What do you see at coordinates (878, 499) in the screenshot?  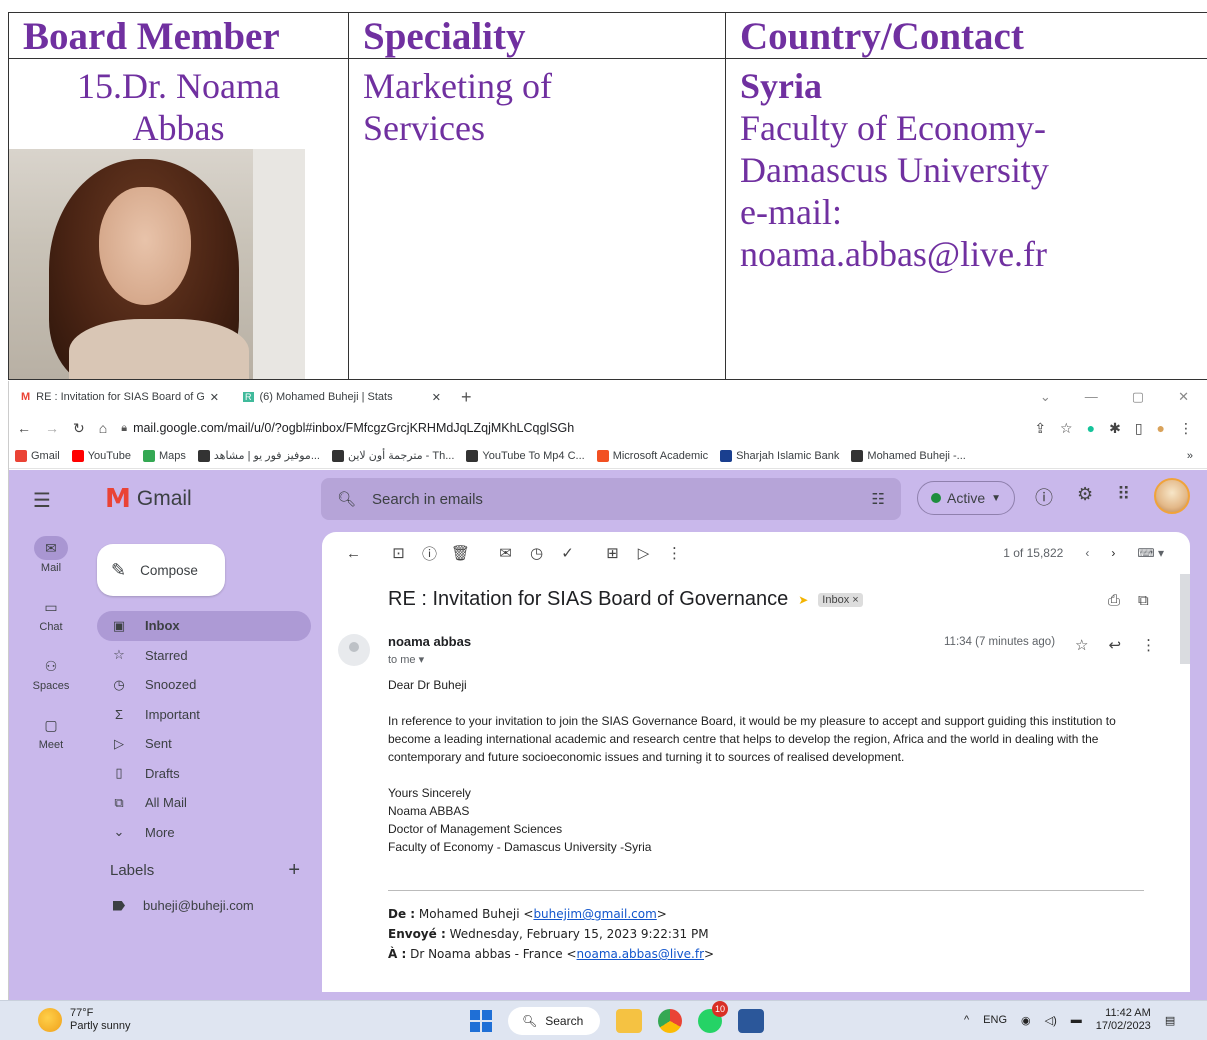 I see `search-options-icon: ☷` at bounding box center [878, 499].